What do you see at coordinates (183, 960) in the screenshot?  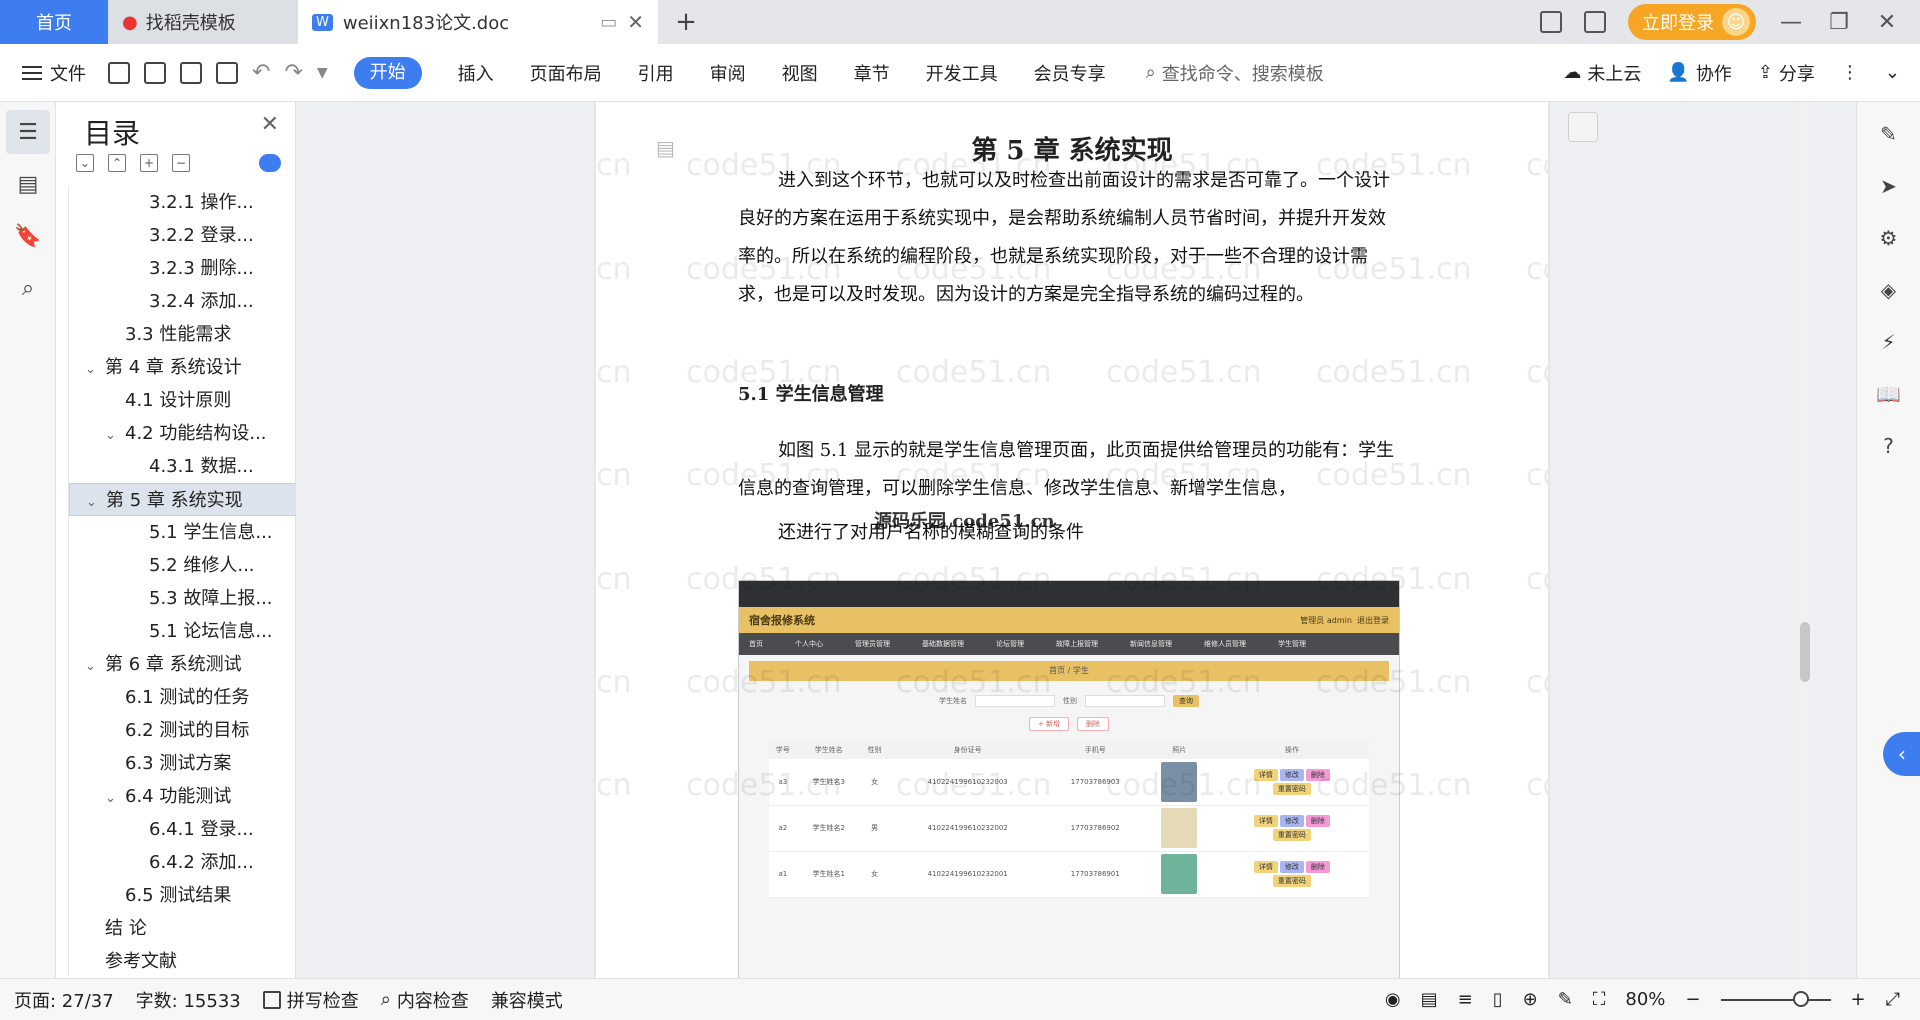 I see `toc-item: 参考文献` at bounding box center [183, 960].